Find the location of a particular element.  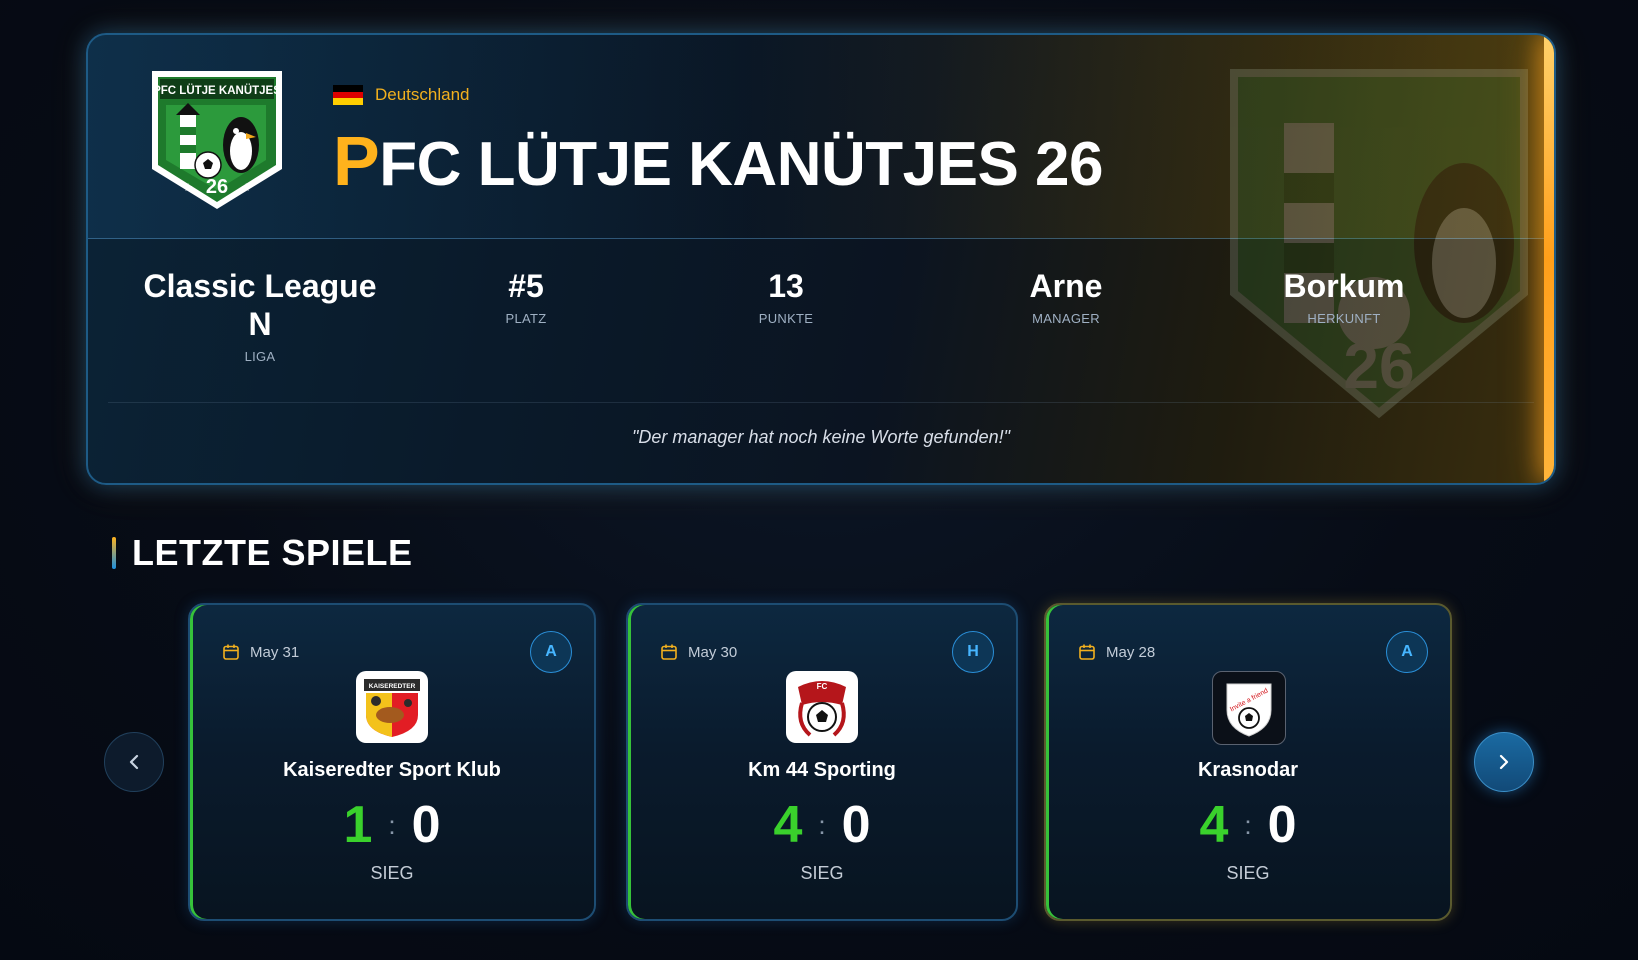

country-name: Deutschland is located at coordinates (422, 94).